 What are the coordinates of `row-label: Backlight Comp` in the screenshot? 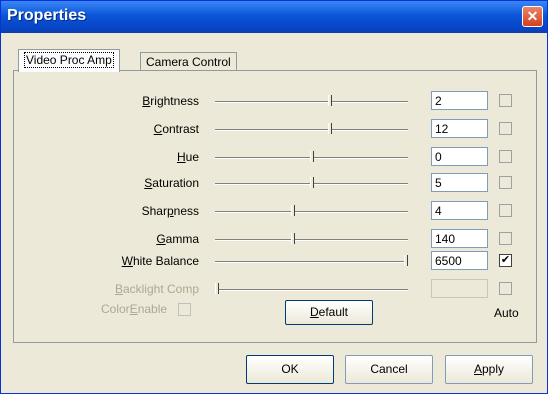 It's located at (156, 289).